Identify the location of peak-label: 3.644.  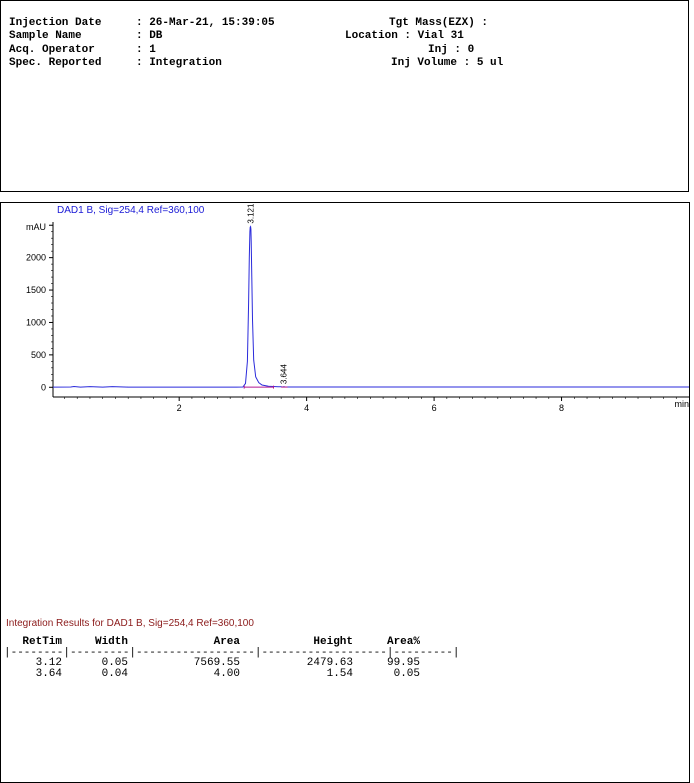
(284, 374).